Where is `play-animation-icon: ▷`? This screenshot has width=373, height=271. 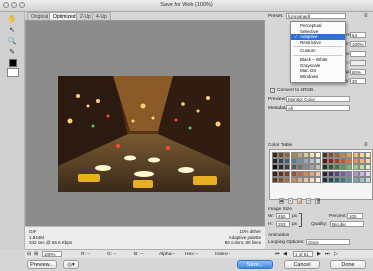
play-animation-icon: ▷ is located at coordinates (336, 254).